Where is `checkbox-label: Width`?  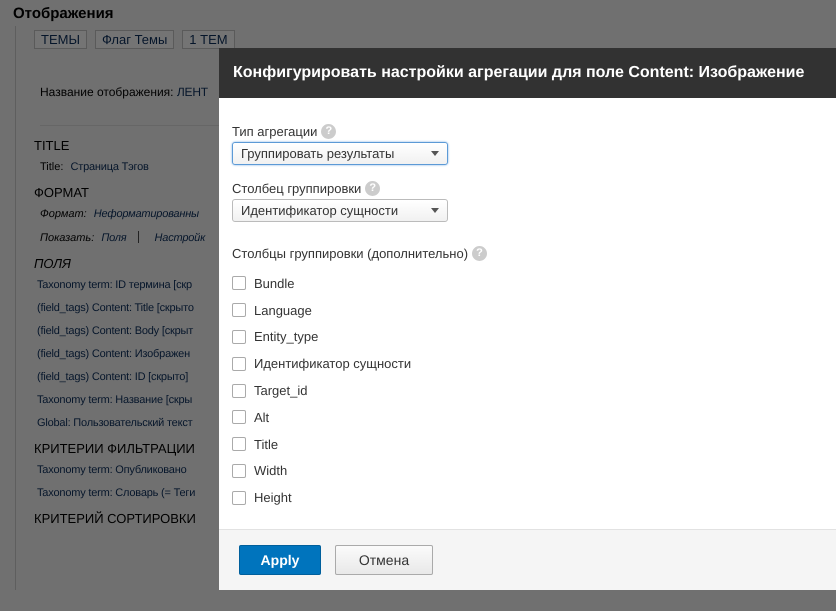
checkbox-label: Width is located at coordinates (271, 470).